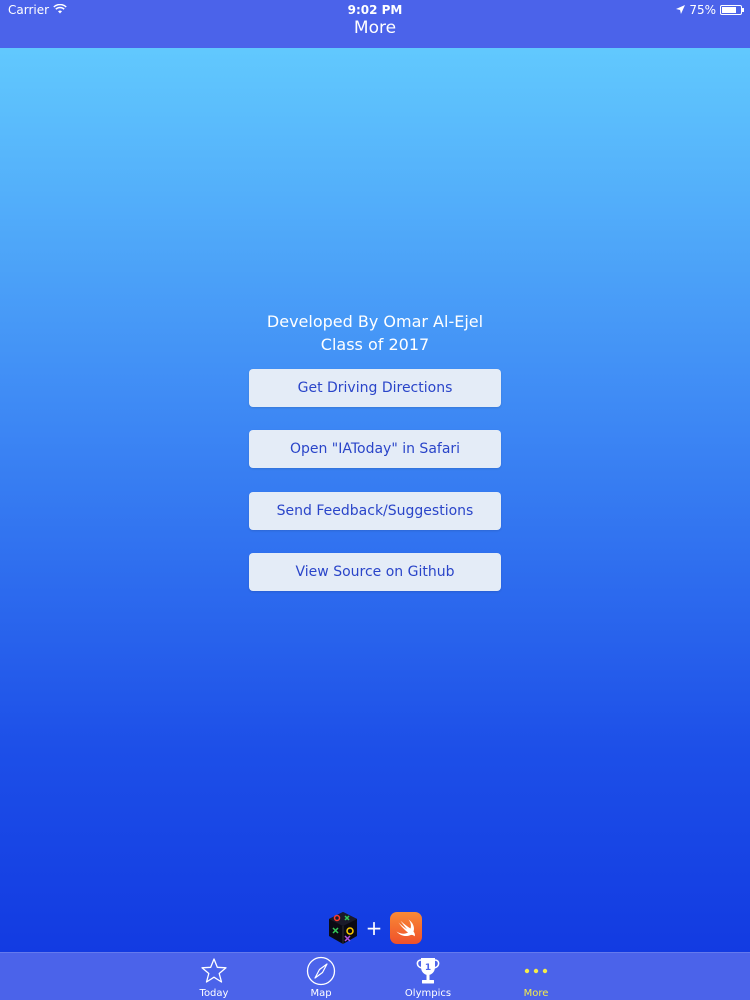 This screenshot has width=750, height=1000. I want to click on tab-label-today: Today, so click(214, 993).